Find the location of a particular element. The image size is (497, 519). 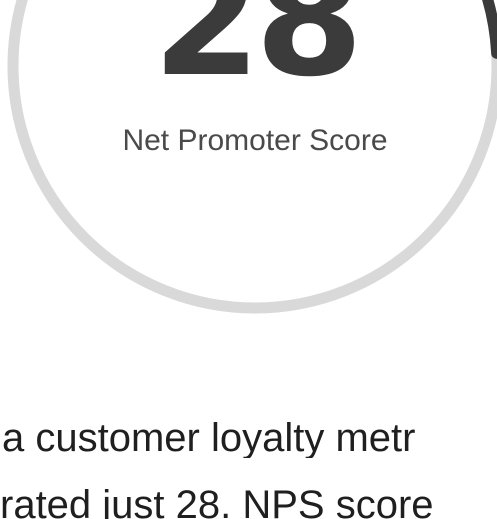

nps-score-label: Net Promoter Score is located at coordinates (255, 140).